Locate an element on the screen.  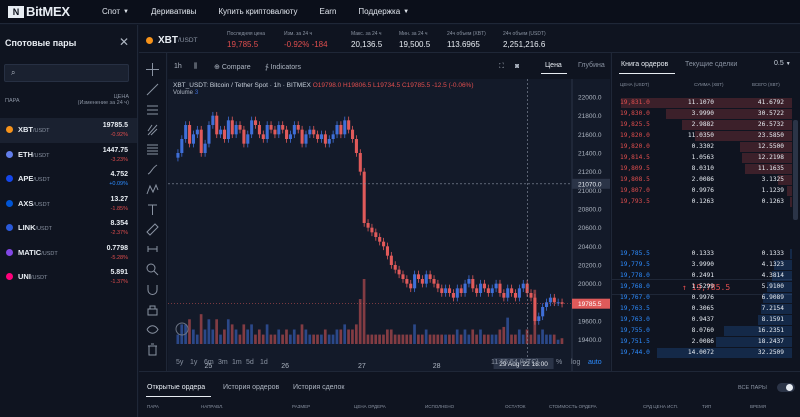
ask-row: 19,808.5 2.0086 3.1325 is located at coordinates (702, 180).